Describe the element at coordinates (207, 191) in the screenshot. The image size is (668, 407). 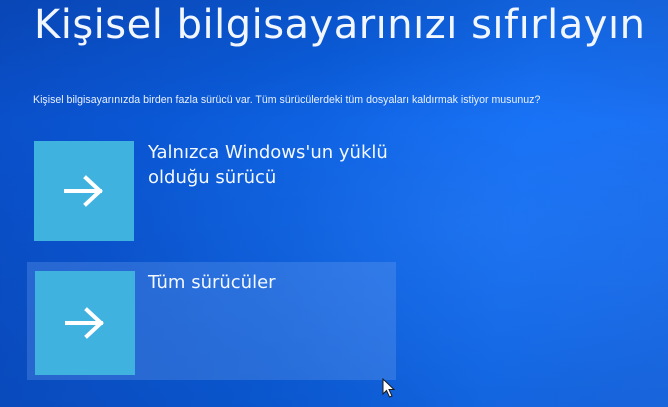
I see `option-windows-drive-only: Yalnızca Windows'un yüklü olduğu sürücü` at that location.